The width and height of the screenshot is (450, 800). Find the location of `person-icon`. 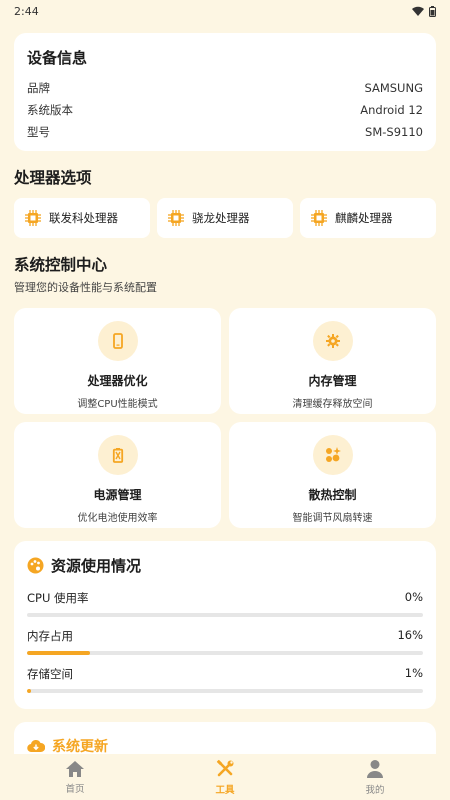

person-icon is located at coordinates (375, 768).